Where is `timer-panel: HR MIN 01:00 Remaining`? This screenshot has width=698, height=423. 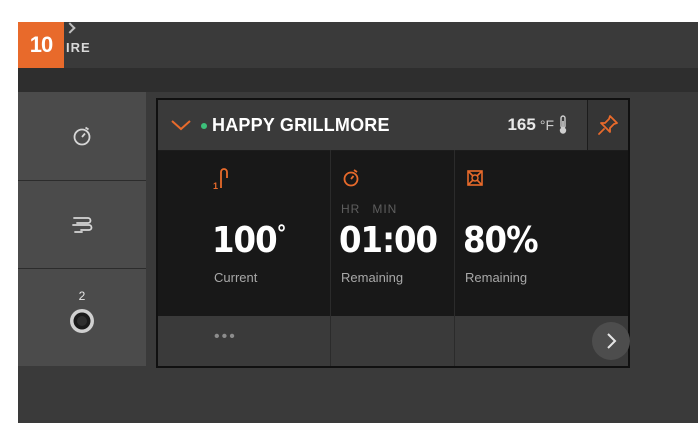 timer-panel: HR MIN 01:00 Remaining is located at coordinates (392, 233).